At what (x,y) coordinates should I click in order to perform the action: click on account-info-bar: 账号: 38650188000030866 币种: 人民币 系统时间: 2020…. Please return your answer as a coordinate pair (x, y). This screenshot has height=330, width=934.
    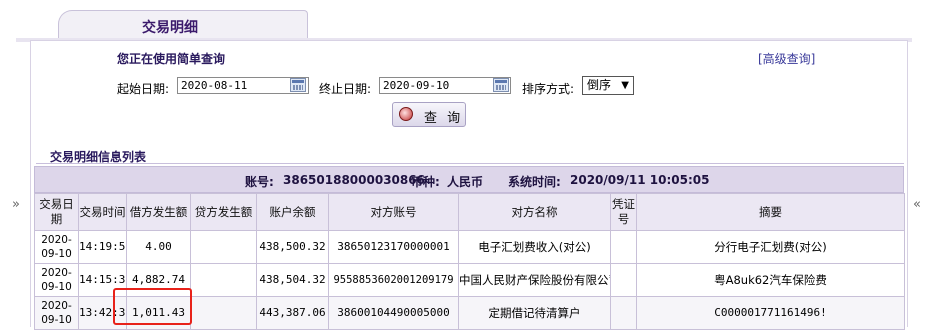
    Looking at the image, I should click on (469, 179).